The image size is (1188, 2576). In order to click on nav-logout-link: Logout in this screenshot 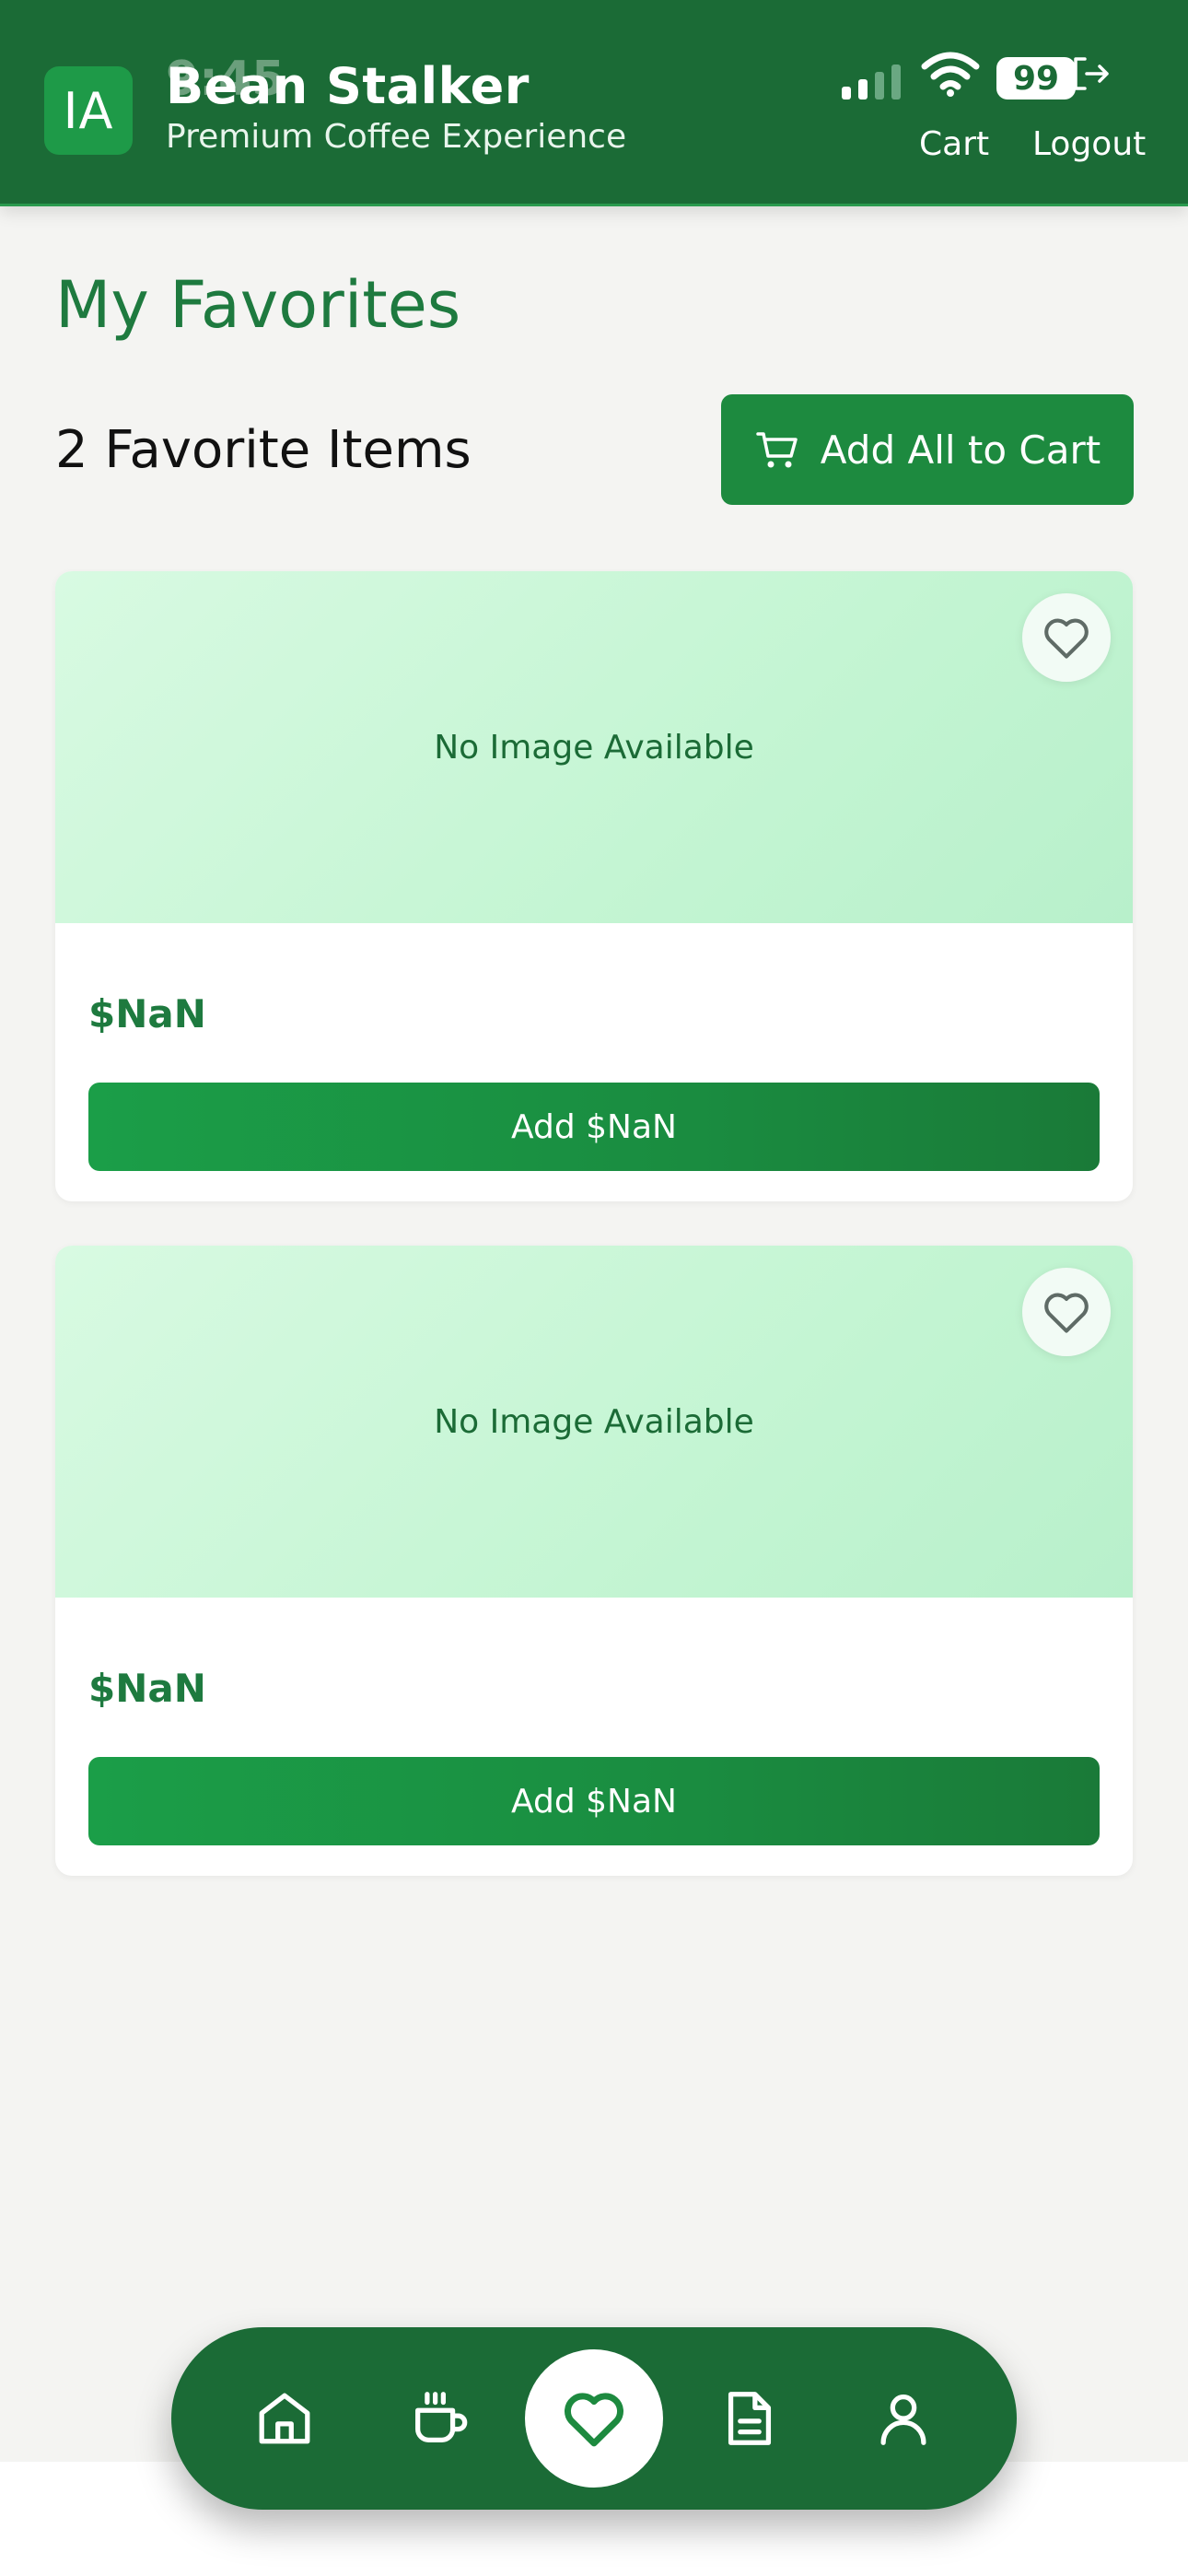, I will do `click(1089, 144)`.